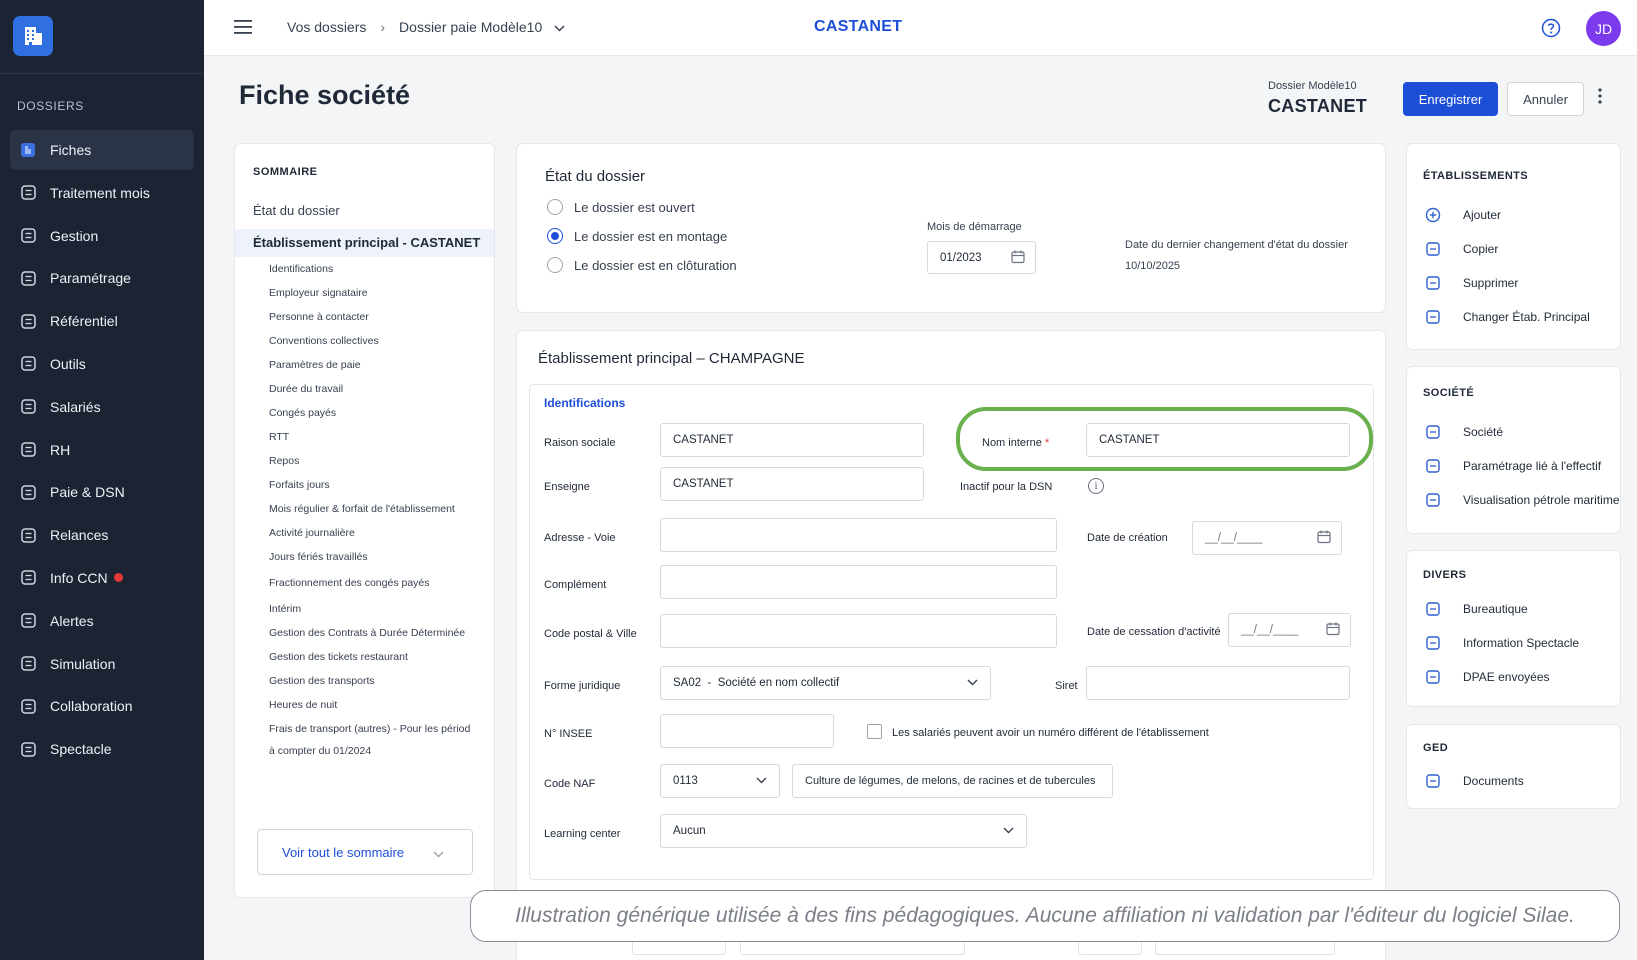  What do you see at coordinates (285, 609) in the screenshot?
I see `summary-sublink: Intérim` at bounding box center [285, 609].